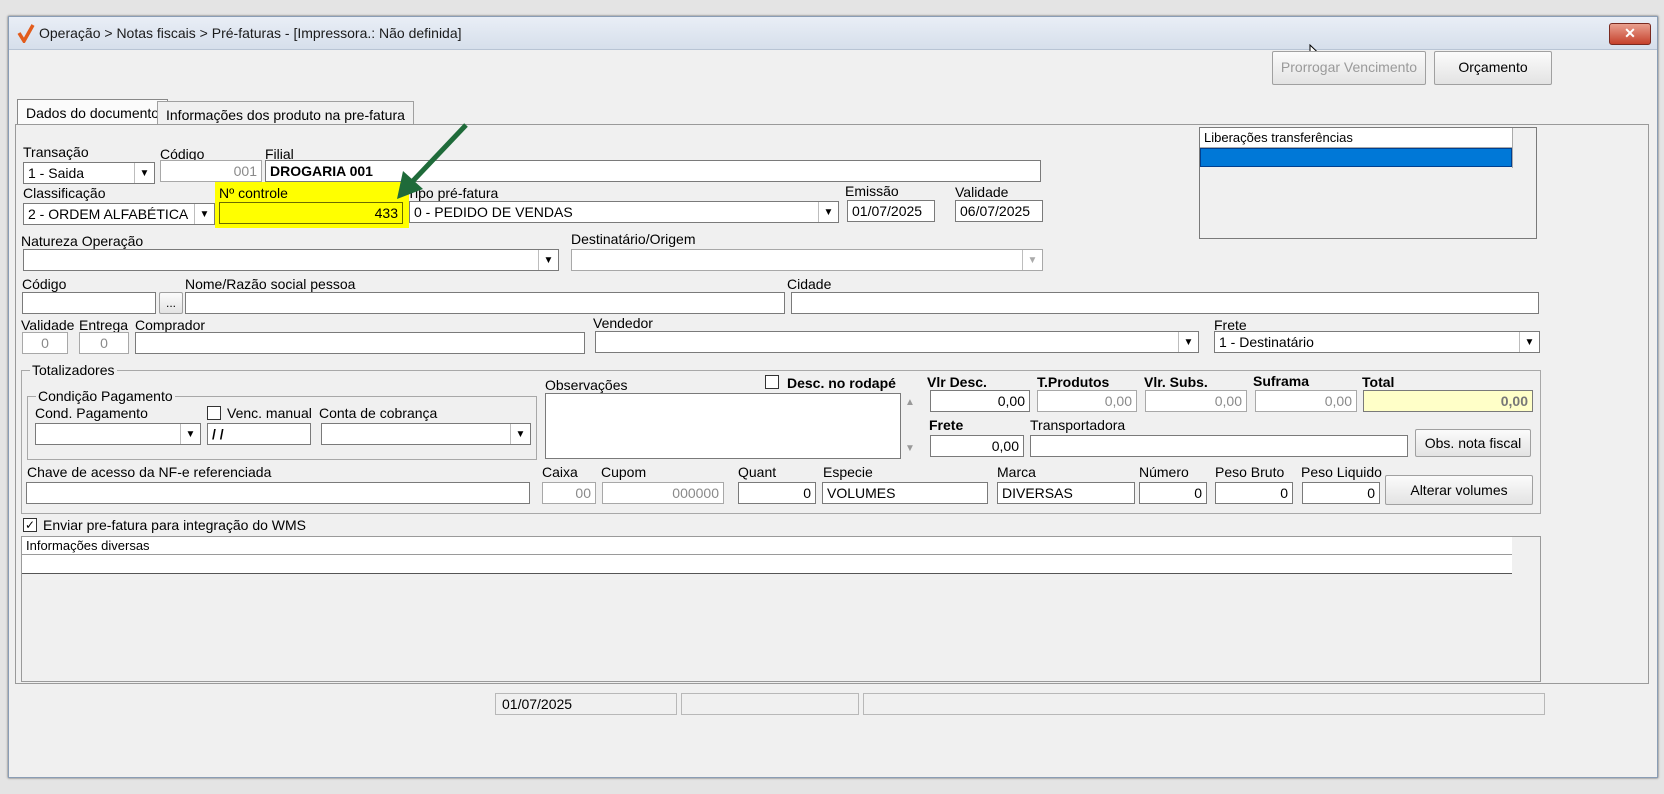  I want to click on vlr-desc-field: 0,00, so click(980, 401).